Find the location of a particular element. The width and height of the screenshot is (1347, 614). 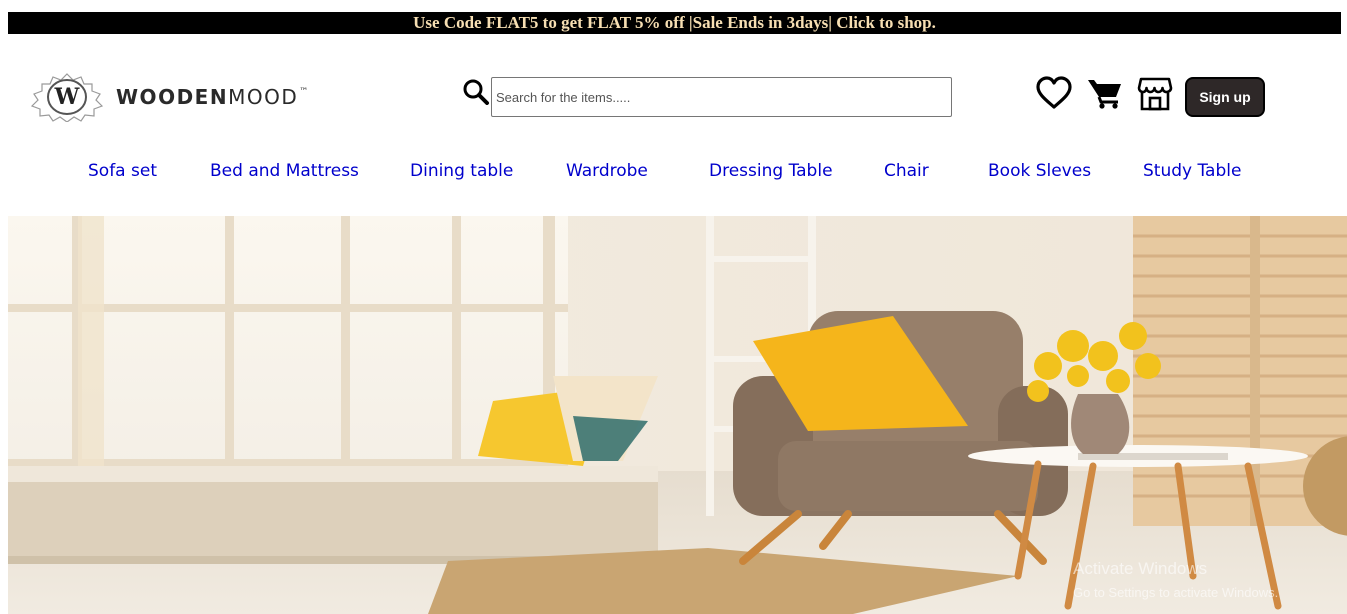

nav-item-wardrobe: Wardrobe is located at coordinates (607, 171).